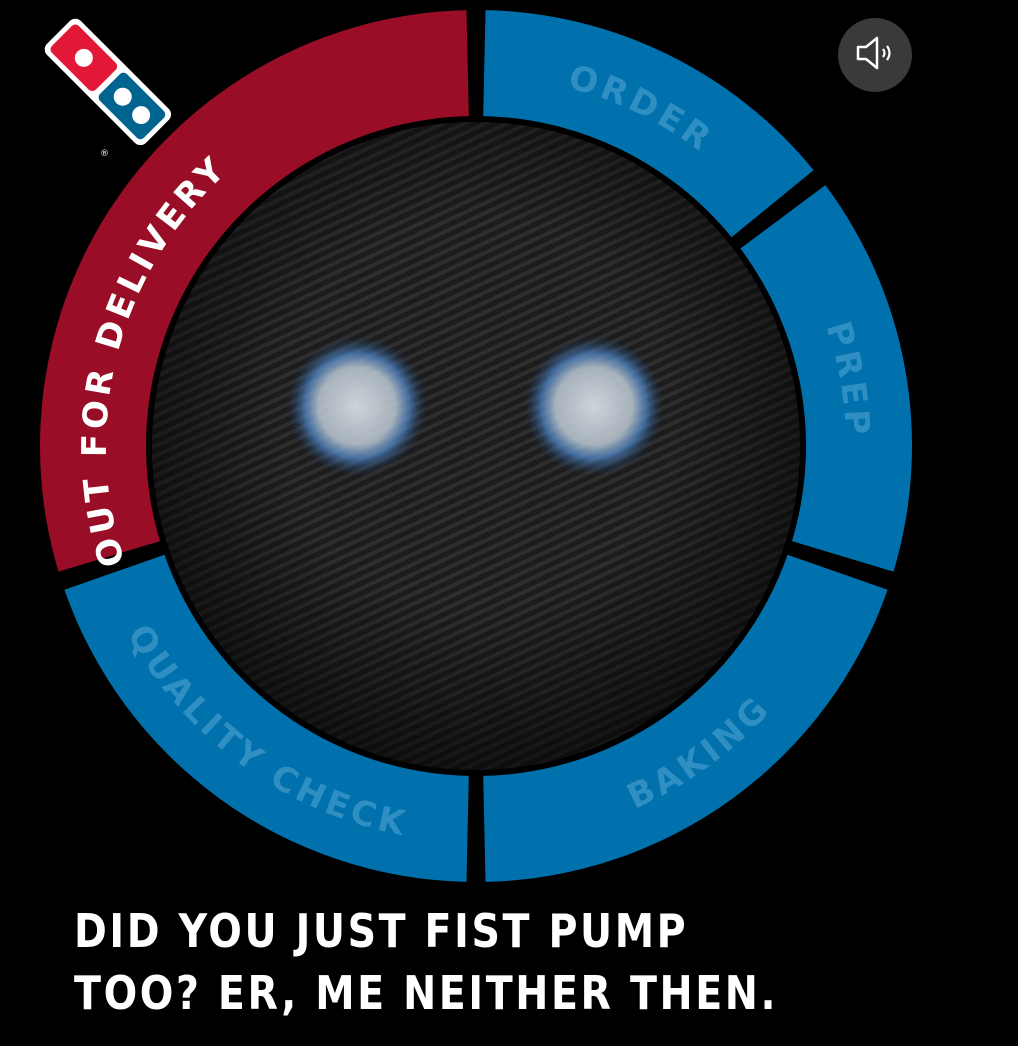 This screenshot has width=1018, height=1046. What do you see at coordinates (357, 406) in the screenshot?
I see `left-eye` at bounding box center [357, 406].